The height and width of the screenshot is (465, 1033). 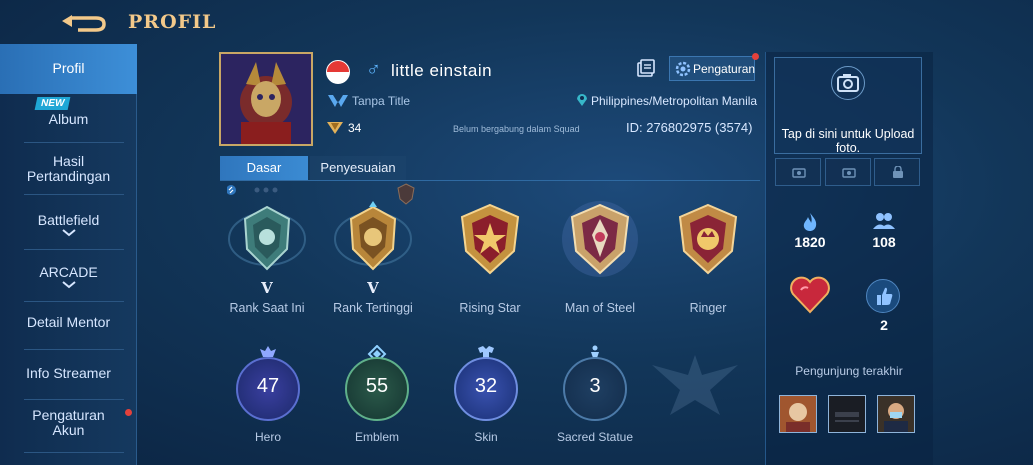 What do you see at coordinates (338, 72) in the screenshot?
I see `indonesia-flag-icon` at bounding box center [338, 72].